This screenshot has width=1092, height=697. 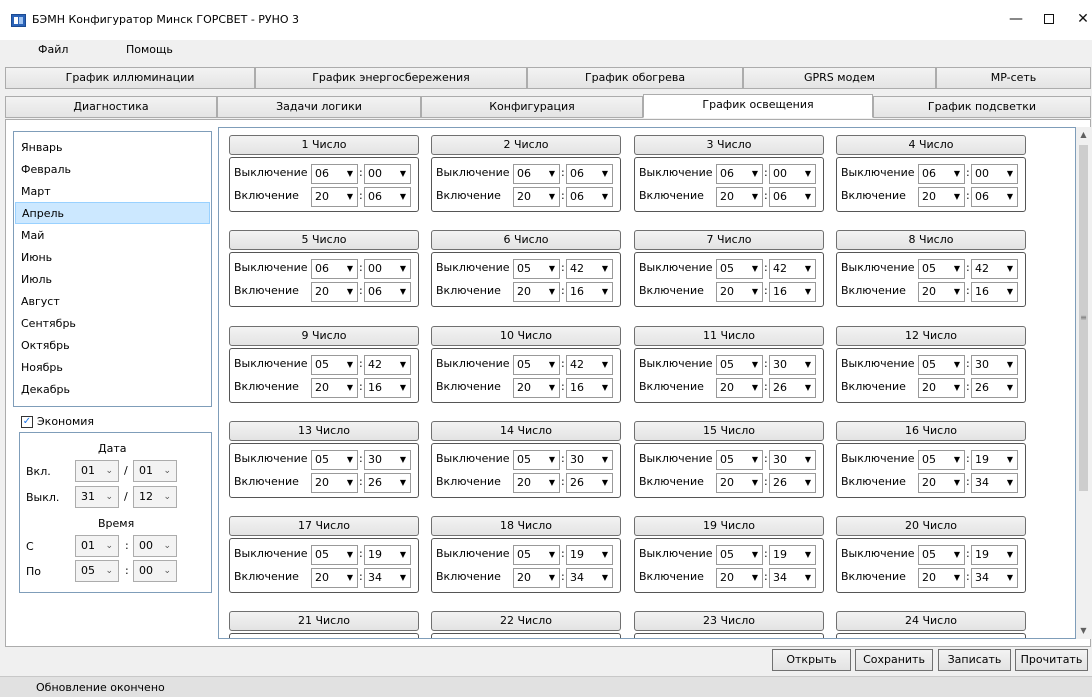 I want to click on day-button: 16 Число, so click(x=931, y=431).